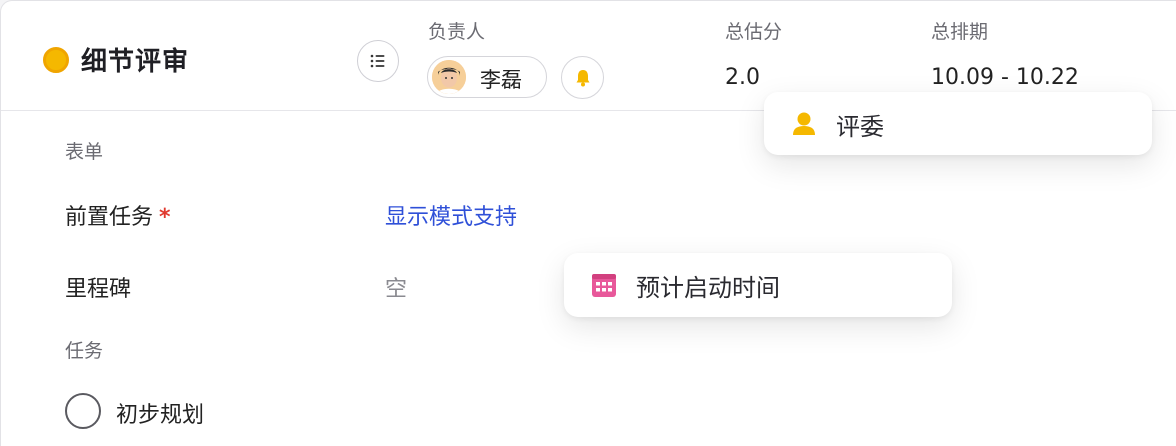 The width and height of the screenshot is (1176, 446). I want to click on estimate-label: 总估分, so click(754, 32).